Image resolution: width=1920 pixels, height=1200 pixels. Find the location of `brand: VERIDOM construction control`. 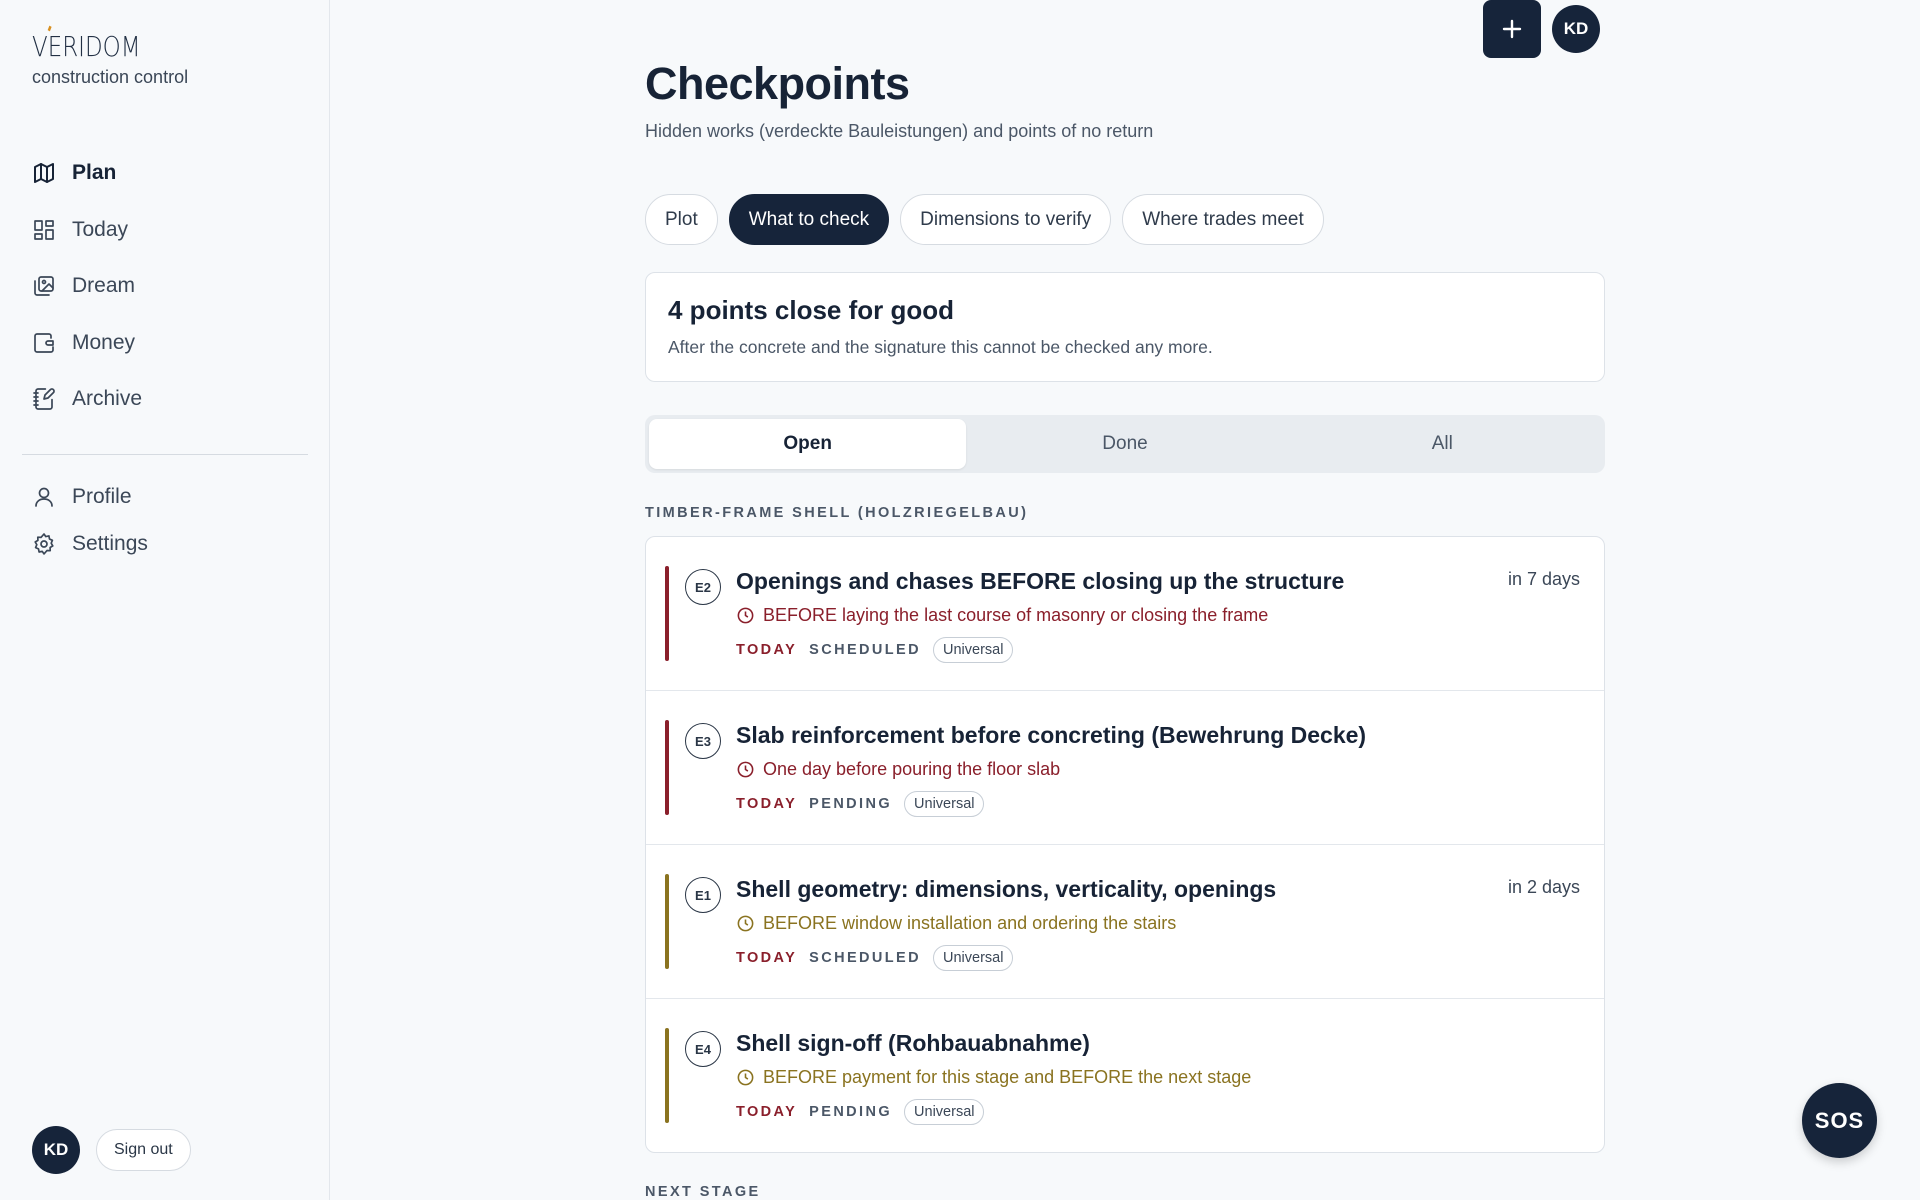

brand: VERIDOM construction control is located at coordinates (110, 56).